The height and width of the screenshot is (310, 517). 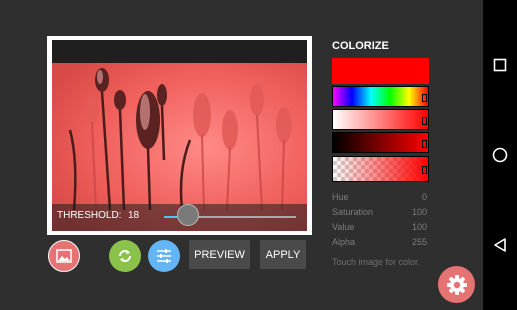 What do you see at coordinates (380, 96) in the screenshot?
I see `hue-bar` at bounding box center [380, 96].